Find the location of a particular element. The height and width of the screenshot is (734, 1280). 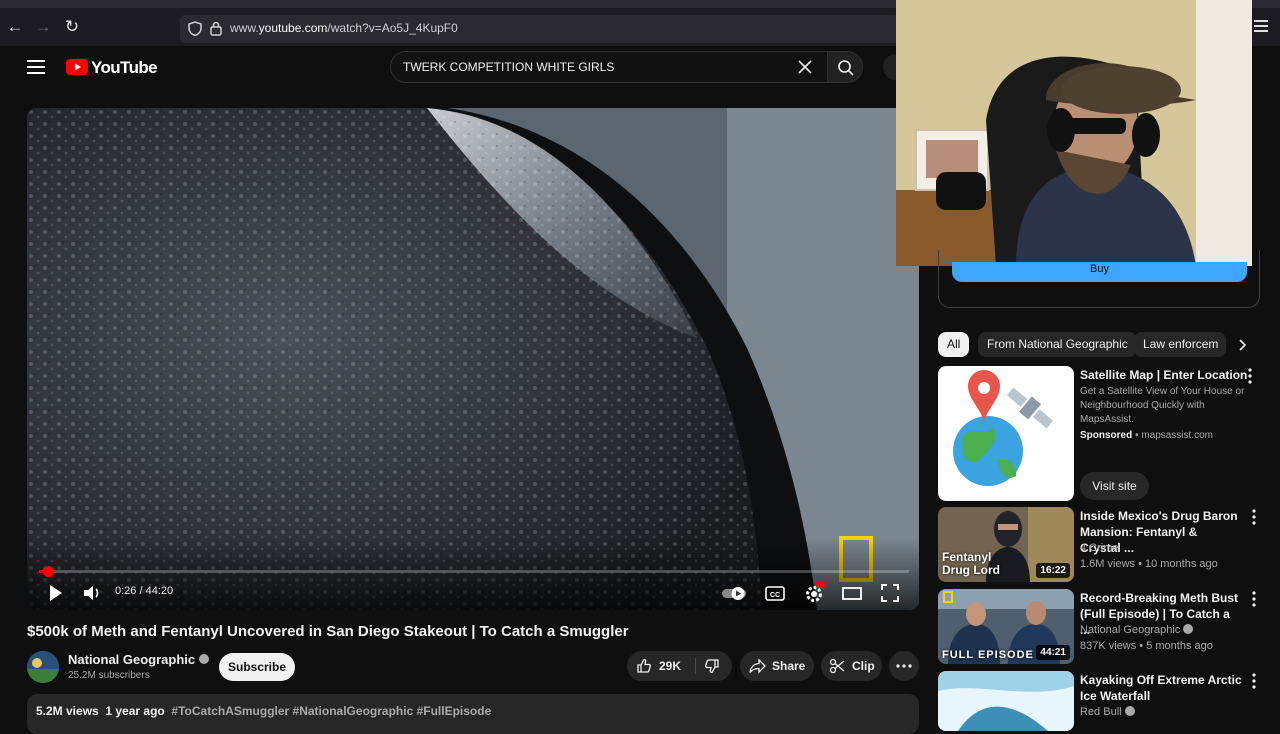

like-button: 29K is located at coordinates (661, 666).